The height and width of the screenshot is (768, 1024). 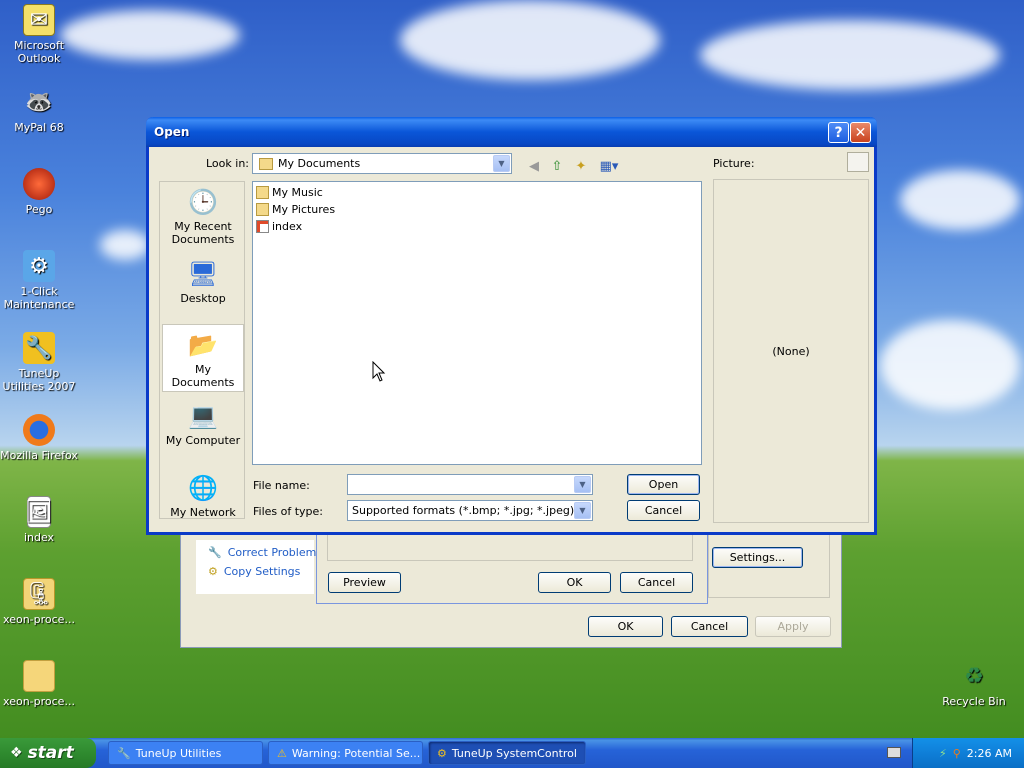 What do you see at coordinates (203, 416) in the screenshot?
I see `my-computer-icon: 💻` at bounding box center [203, 416].